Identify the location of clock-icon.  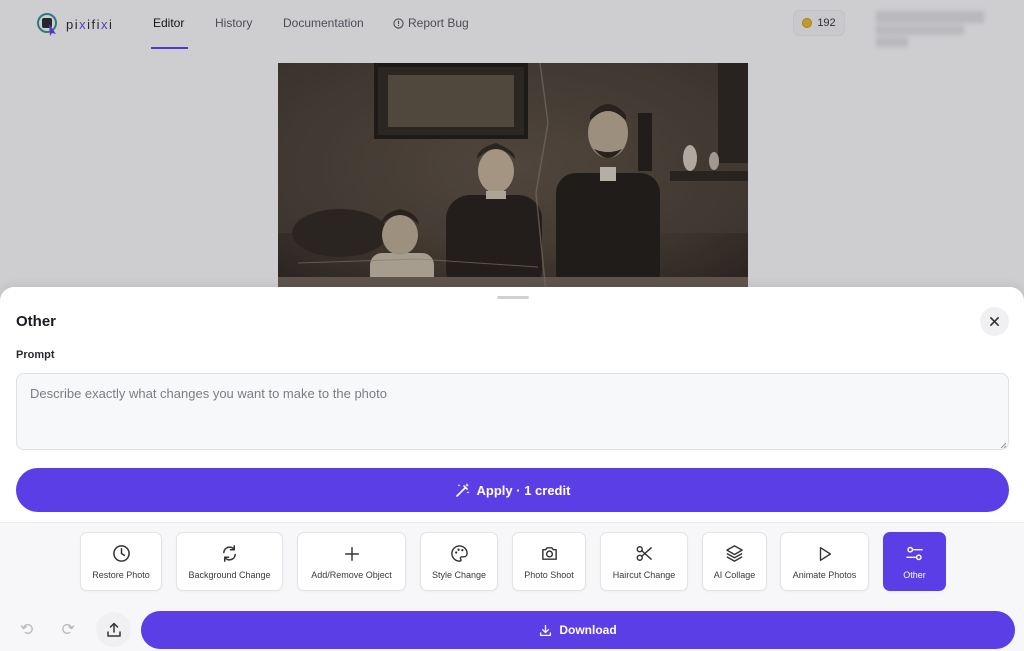
(121, 553).